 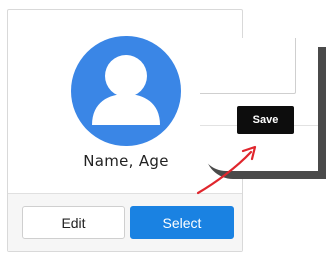 What do you see at coordinates (126, 91) in the screenshot?
I see `user-avatar-icon` at bounding box center [126, 91].